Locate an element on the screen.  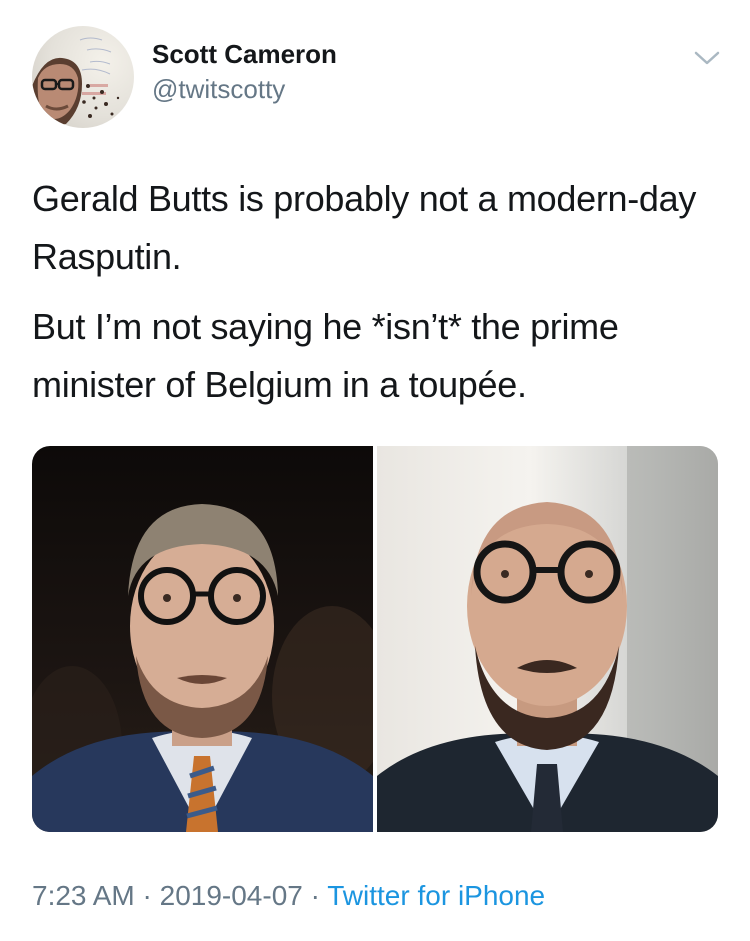
author-handle: @twitscotty is located at coordinates (244, 89).